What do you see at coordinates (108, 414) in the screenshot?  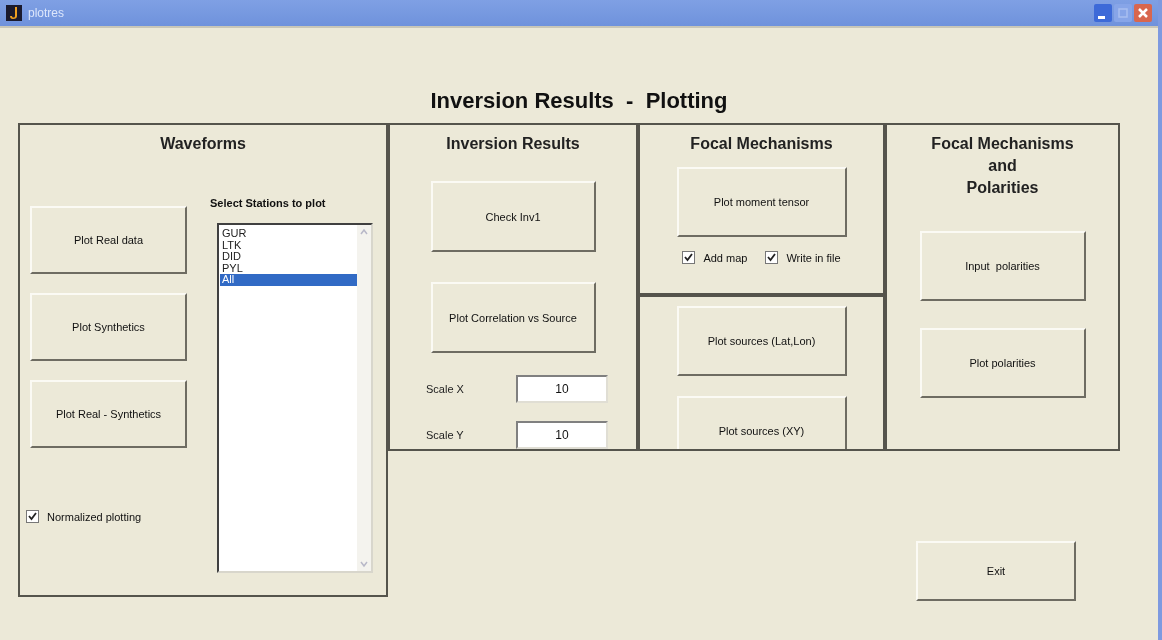 I see `plot-button: Plot Real - Synthetics` at bounding box center [108, 414].